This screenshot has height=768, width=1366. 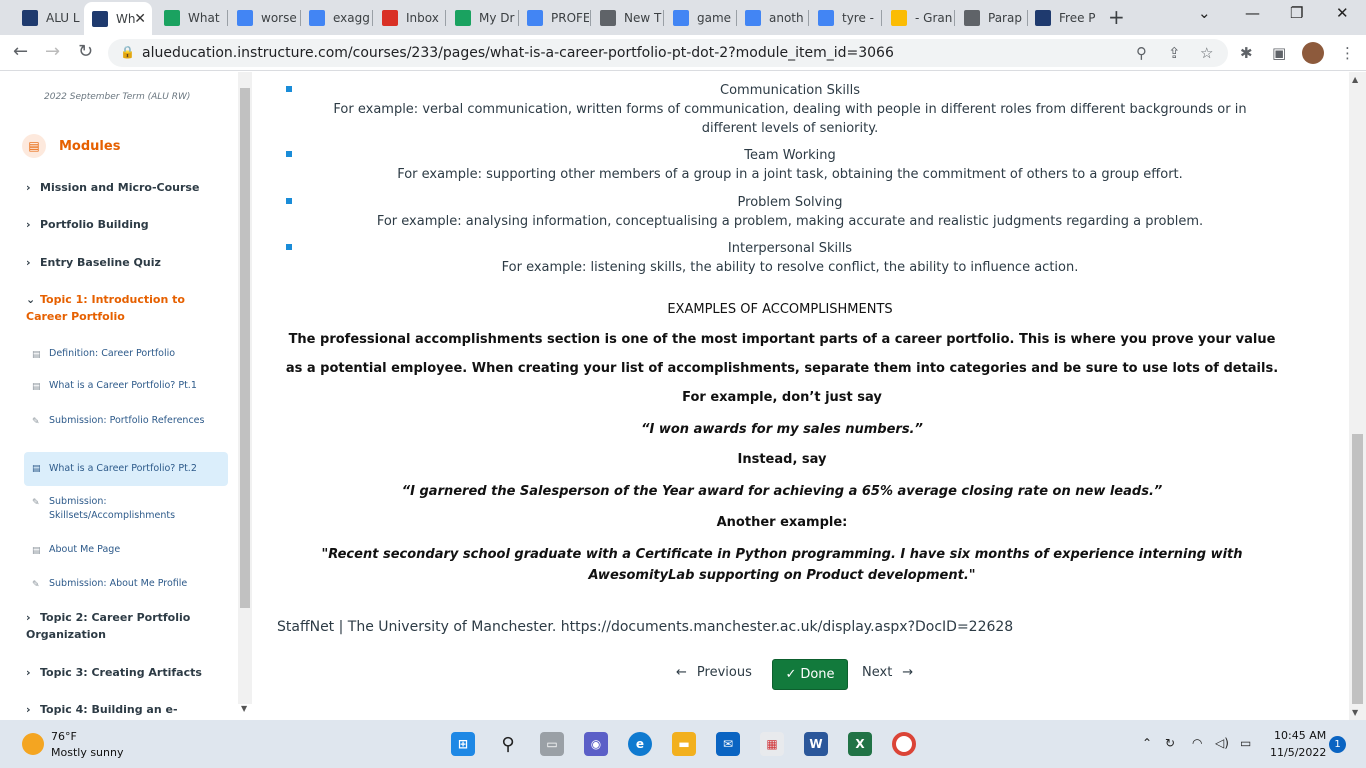 I want to click on word-icon: W, so click(x=816, y=744).